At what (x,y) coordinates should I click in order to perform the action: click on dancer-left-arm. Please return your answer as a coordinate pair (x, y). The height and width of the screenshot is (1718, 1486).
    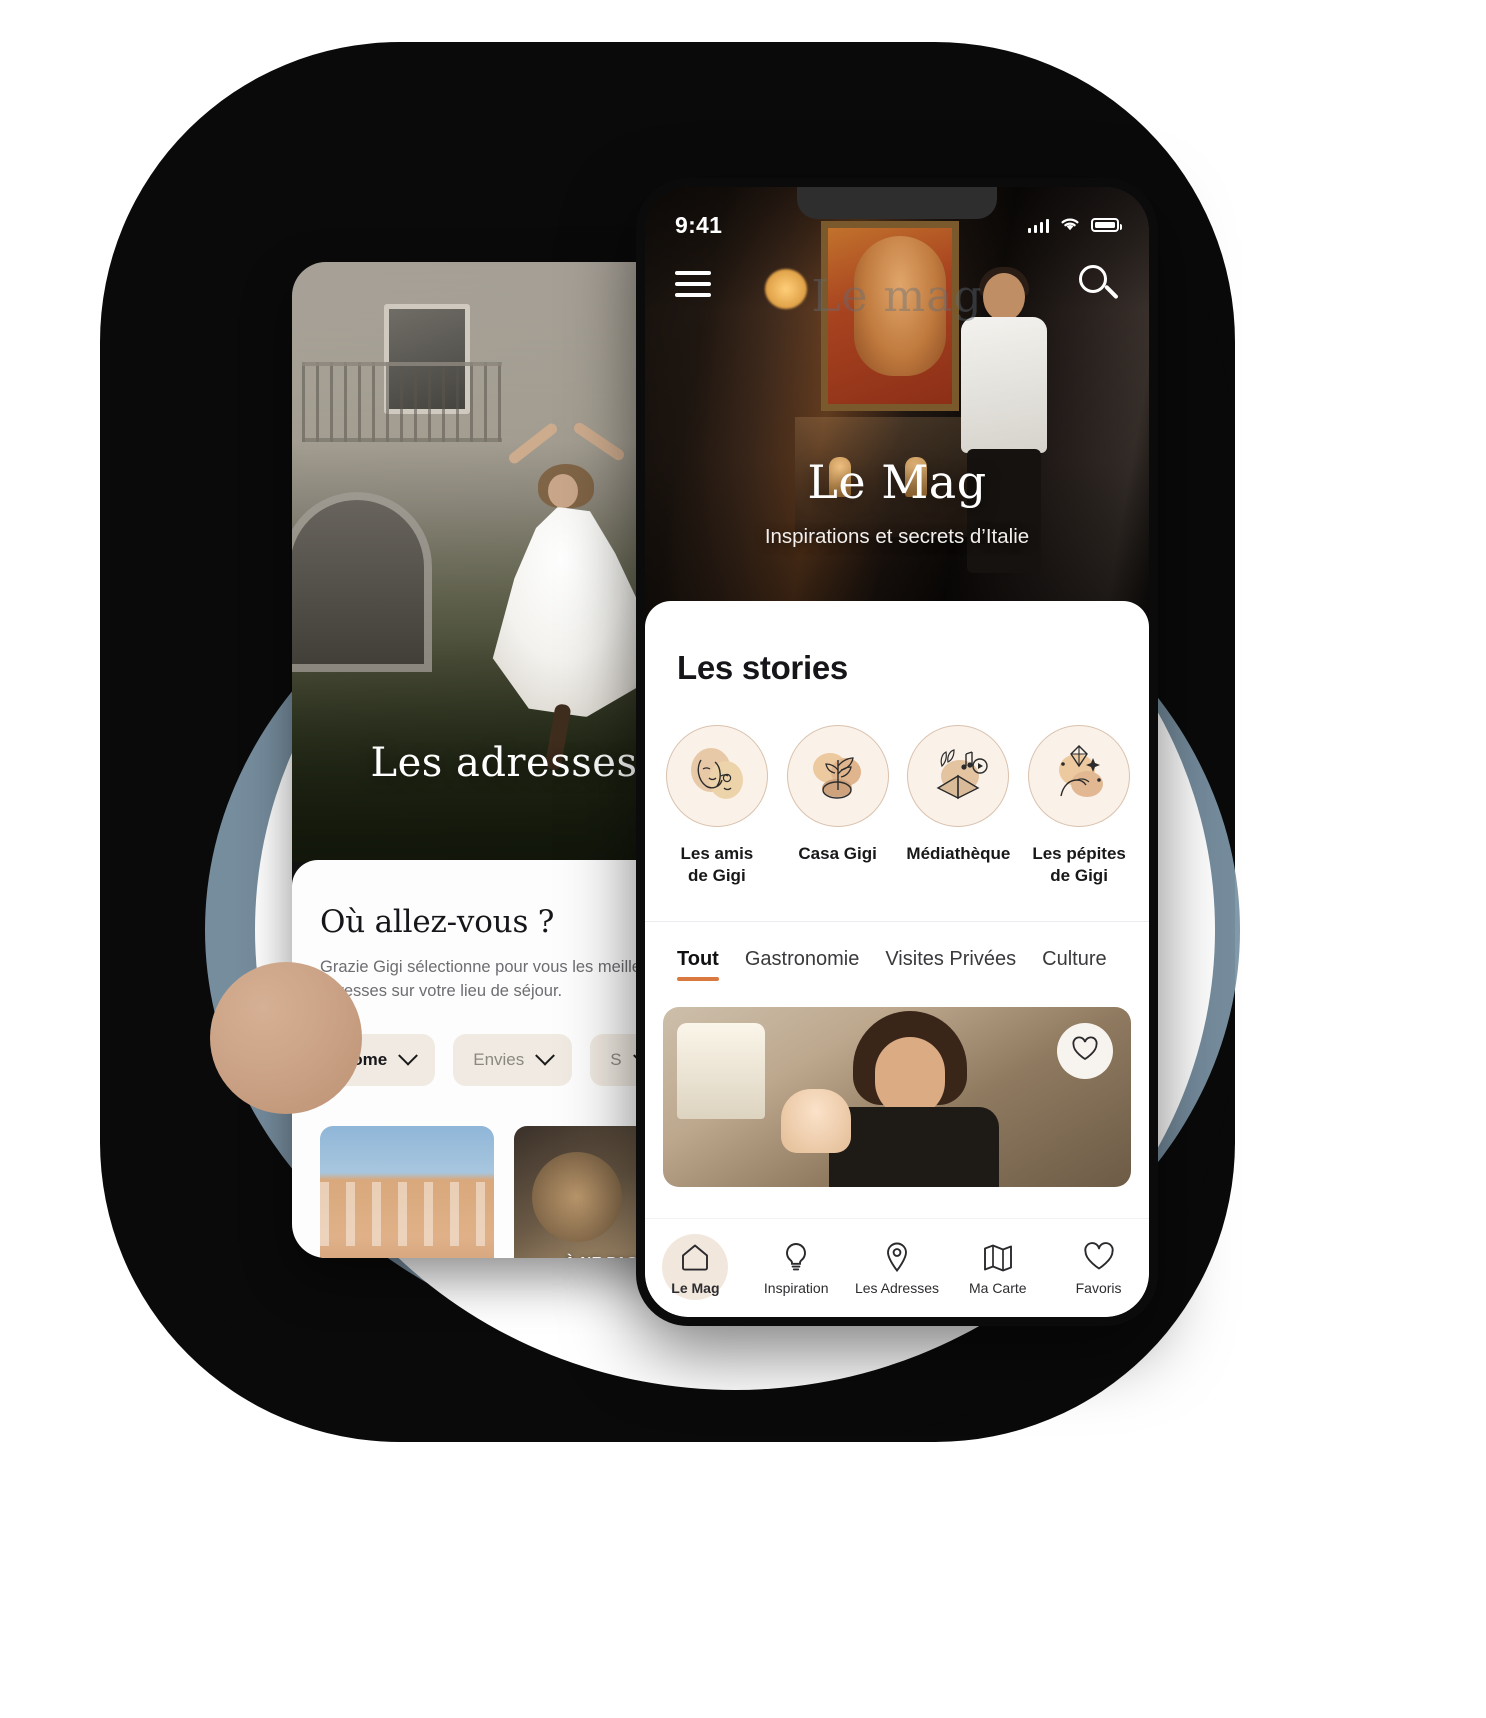
    Looking at the image, I should click on (533, 443).